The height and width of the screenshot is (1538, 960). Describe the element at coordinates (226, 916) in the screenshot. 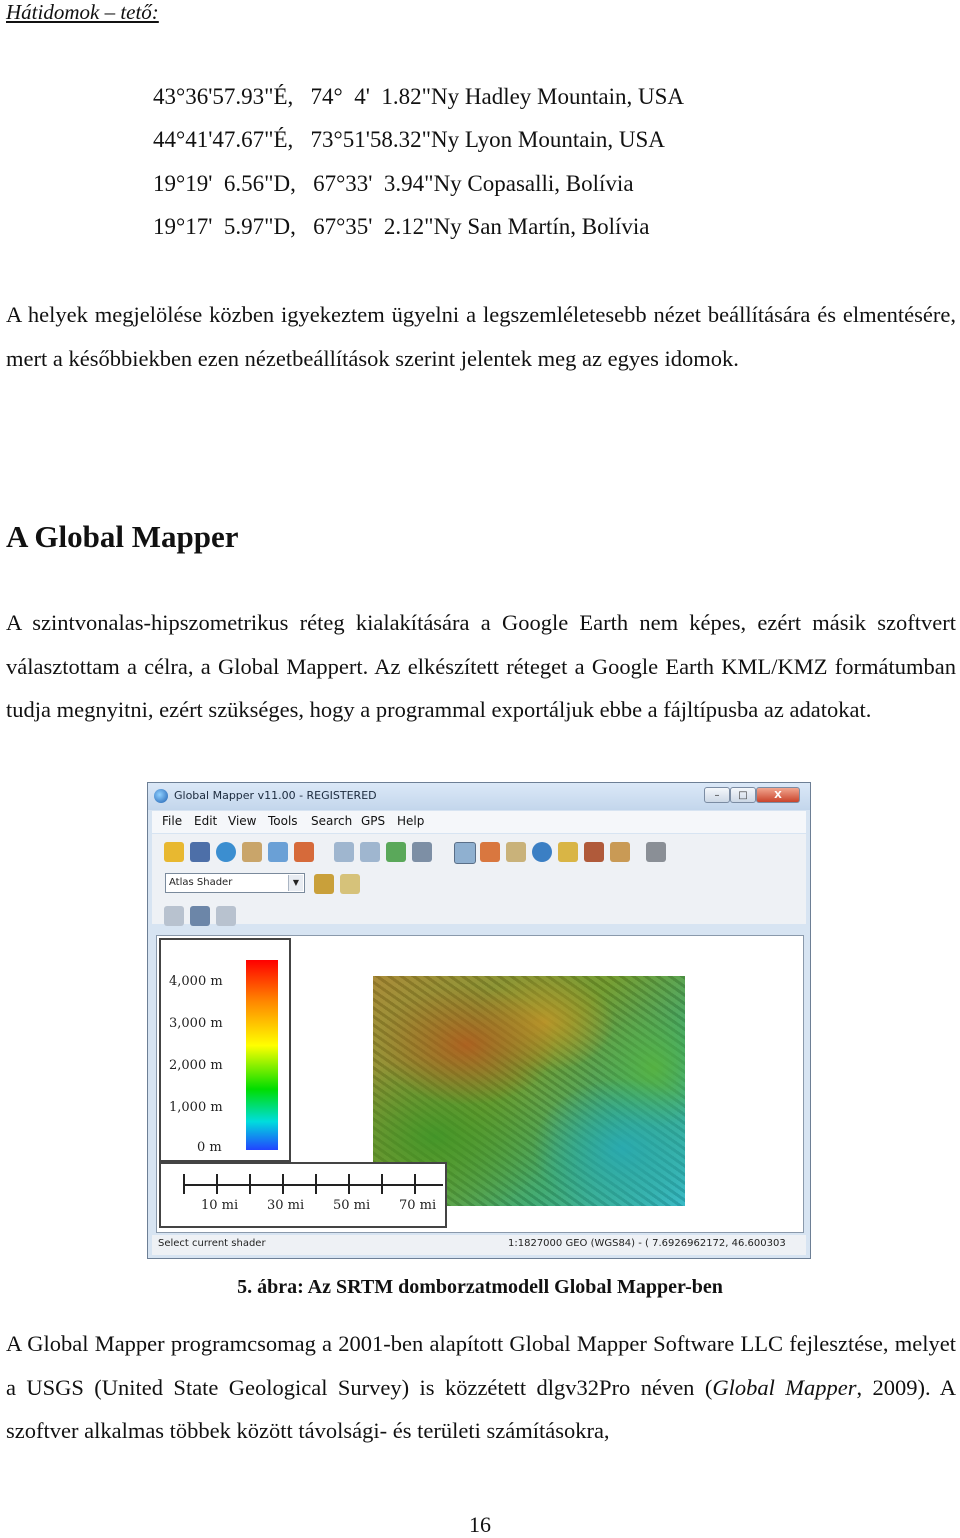

I see `transform-icon` at that location.